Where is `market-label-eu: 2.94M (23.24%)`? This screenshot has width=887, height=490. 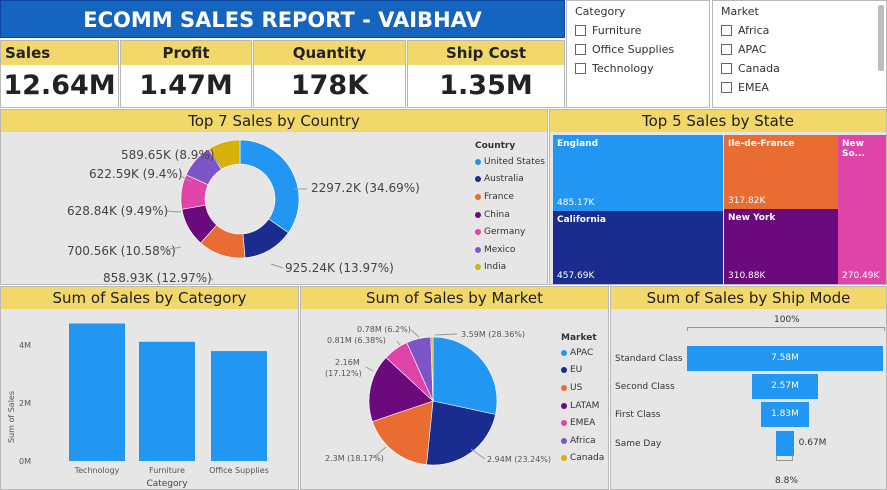
market-label-eu: 2.94M (23.24%) is located at coordinates (519, 459).